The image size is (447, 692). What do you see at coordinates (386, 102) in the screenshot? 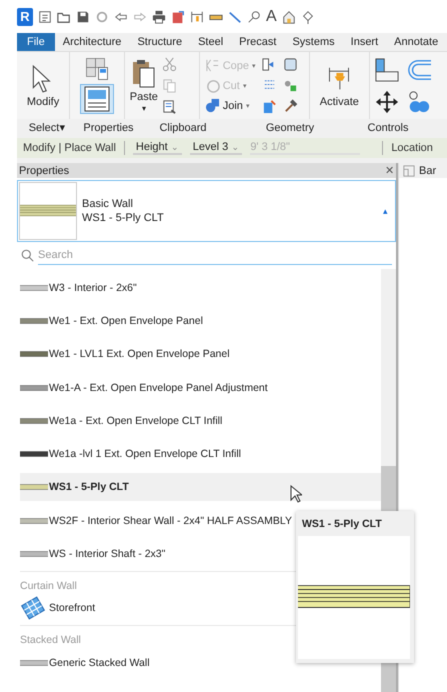
I see `move-icon` at bounding box center [386, 102].